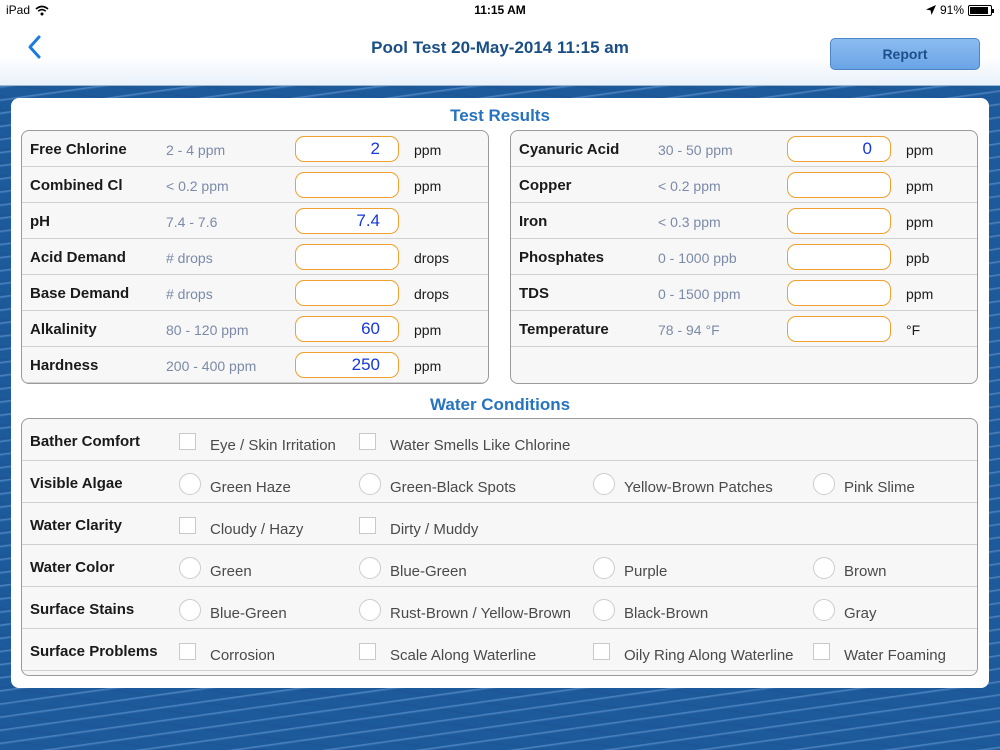 This screenshot has width=1000, height=750. I want to click on option-label-green-haze: Green Haze, so click(250, 487).